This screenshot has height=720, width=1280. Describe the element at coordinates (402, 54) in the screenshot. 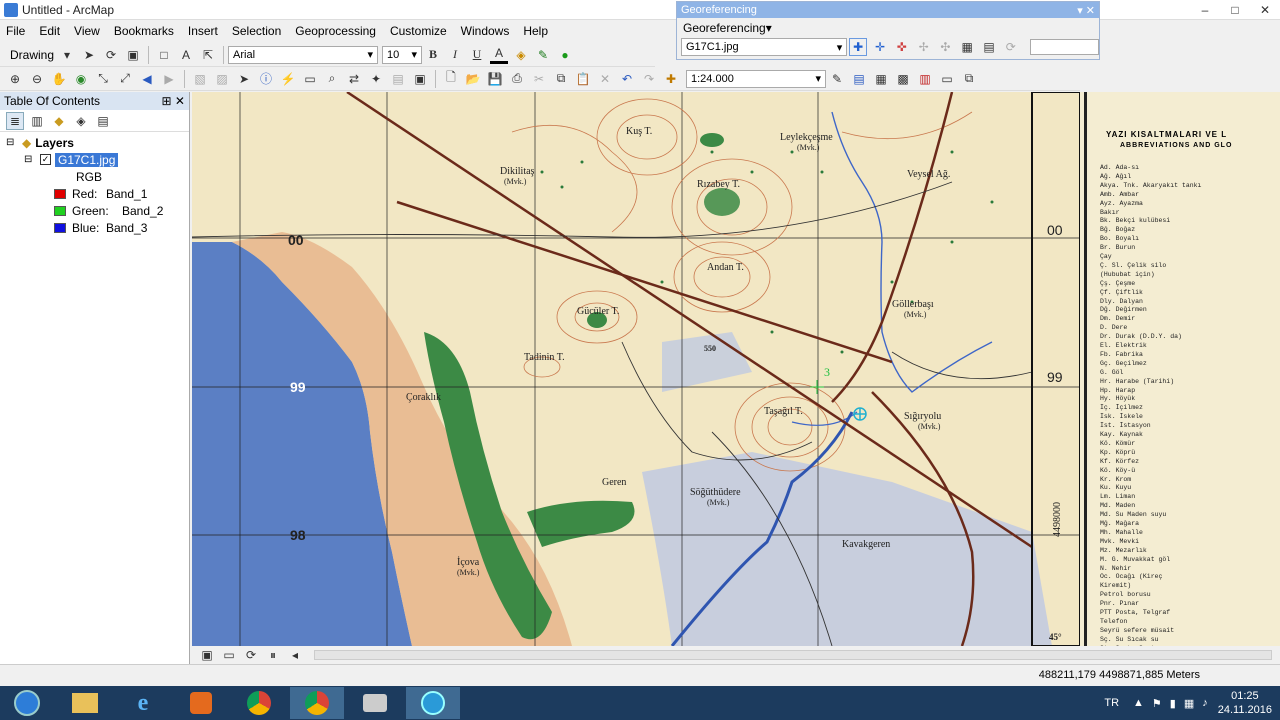

I see `font-size-select: 10 ▾` at that location.